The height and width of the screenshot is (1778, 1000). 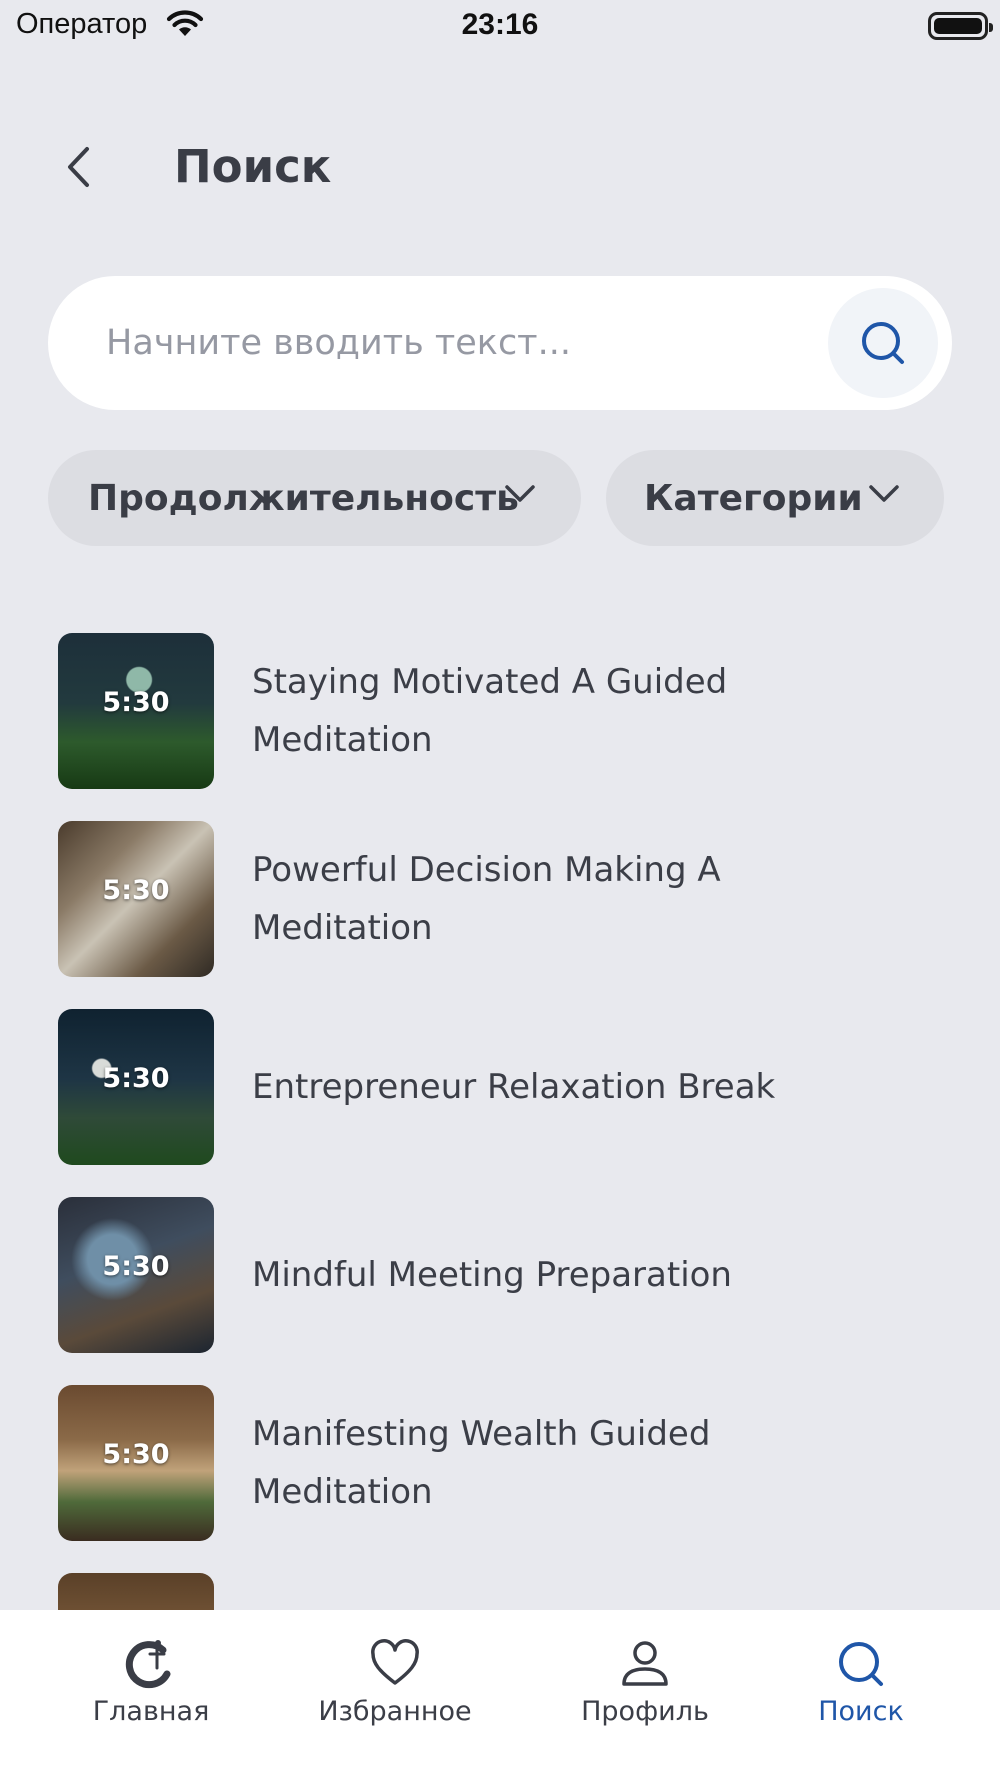 What do you see at coordinates (303, 498) in the screenshot?
I see `duration-filter-label: Продолжительность` at bounding box center [303, 498].